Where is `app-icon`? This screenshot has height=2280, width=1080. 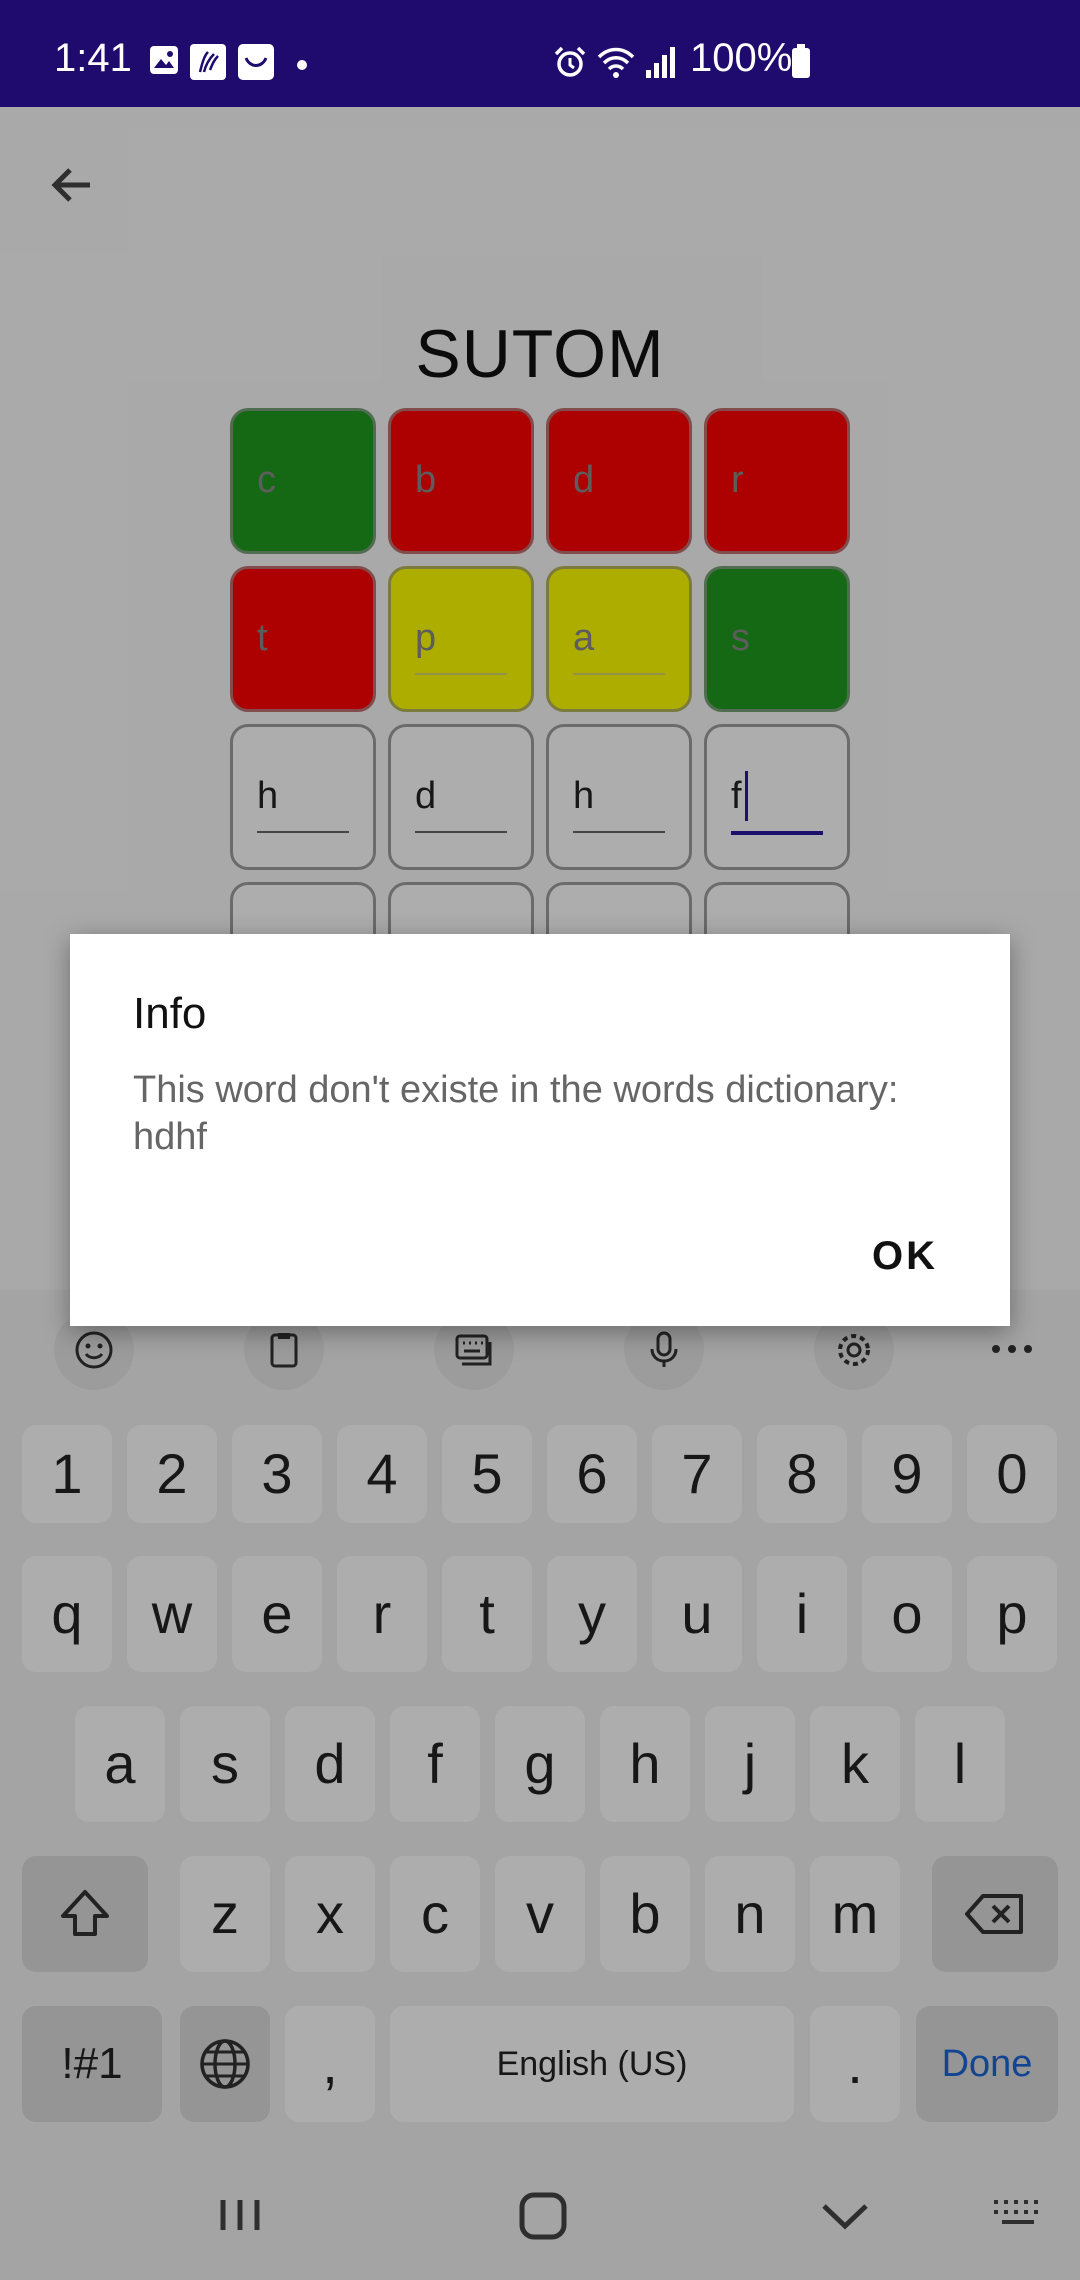 app-icon is located at coordinates (208, 62).